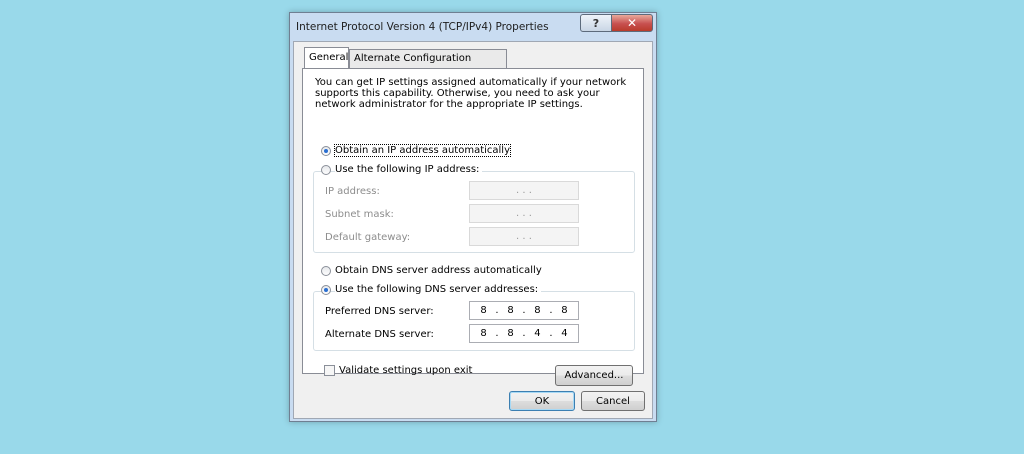 The height and width of the screenshot is (454, 1024). Describe the element at coordinates (368, 237) in the screenshot. I see `default-gateway-label: Default gateway:` at that location.